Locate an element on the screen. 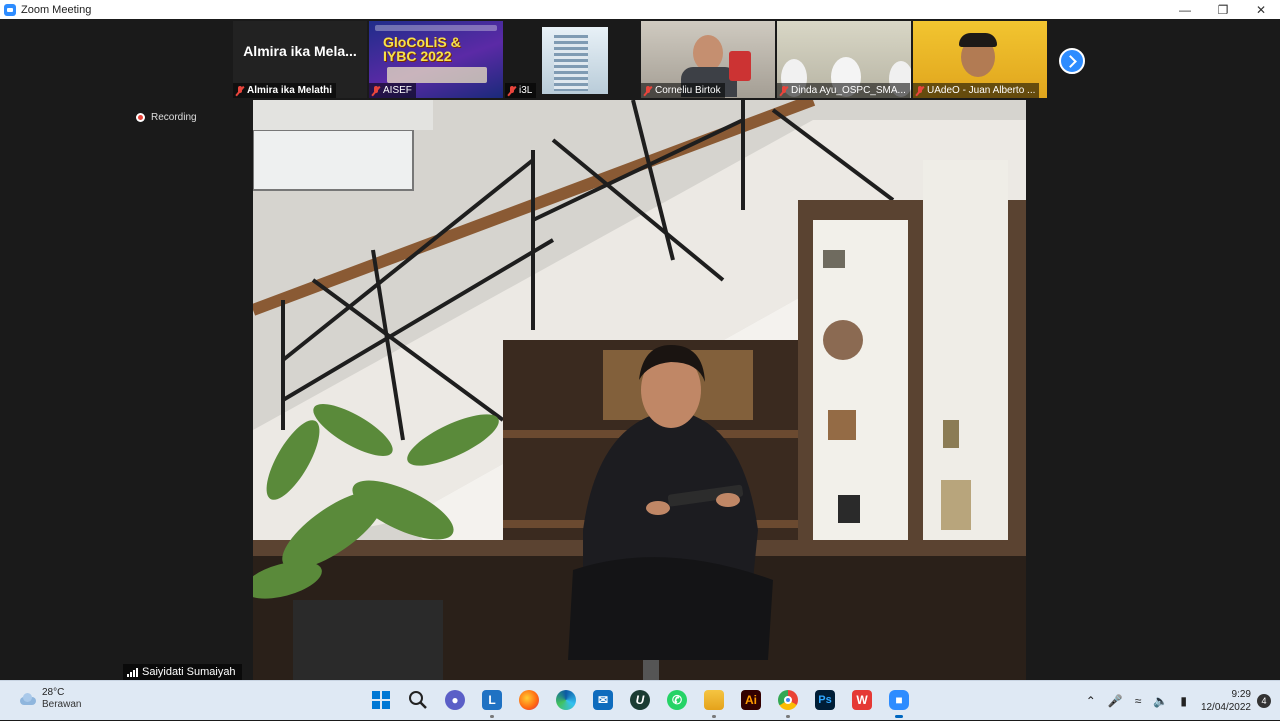 Image resolution: width=1280 pixels, height=721 pixels. clock-date: 12/04/2022 is located at coordinates (1225, 707).